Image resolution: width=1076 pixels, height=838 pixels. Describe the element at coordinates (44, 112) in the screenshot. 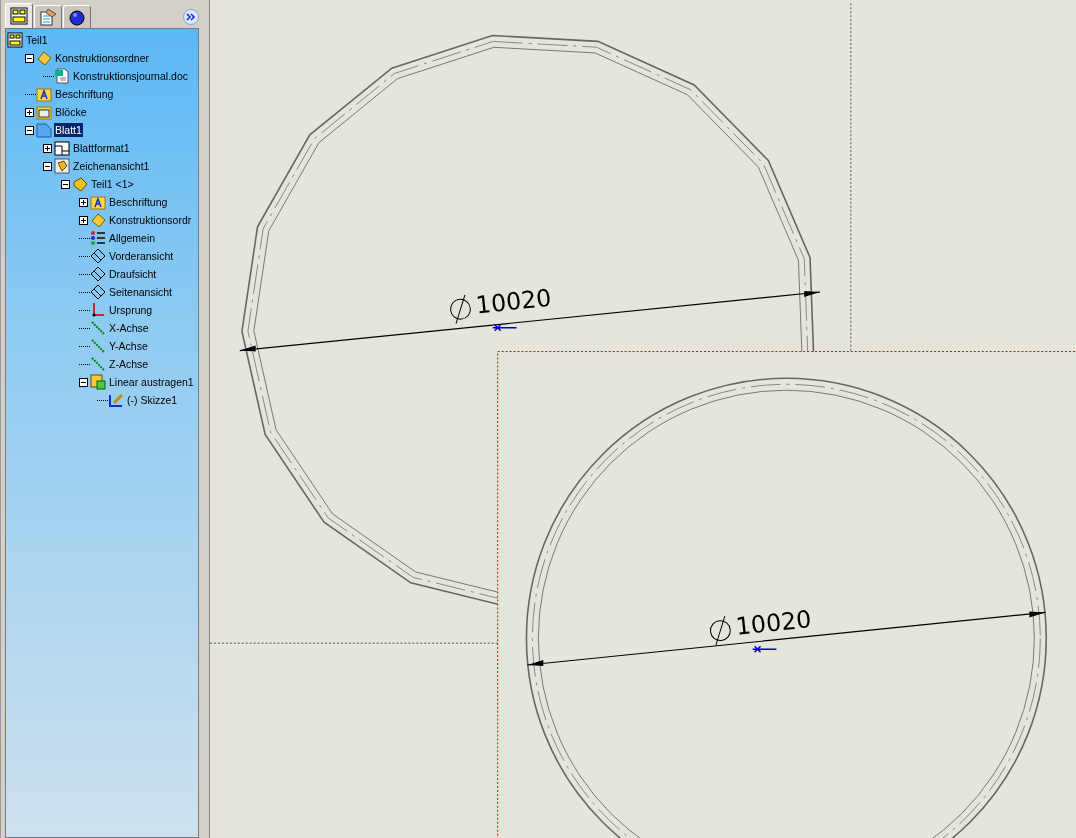

I see `blocks-icon` at that location.